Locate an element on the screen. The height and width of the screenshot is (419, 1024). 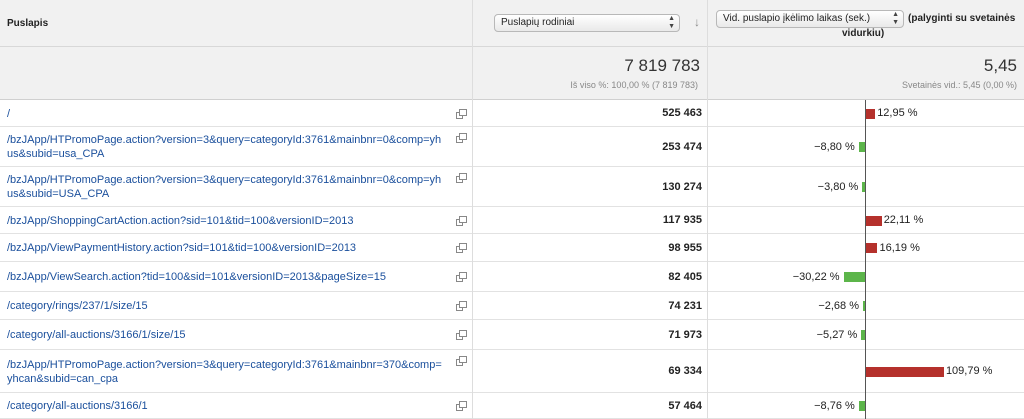
compare-label: (palyginti su svetainės is located at coordinates (962, 18).